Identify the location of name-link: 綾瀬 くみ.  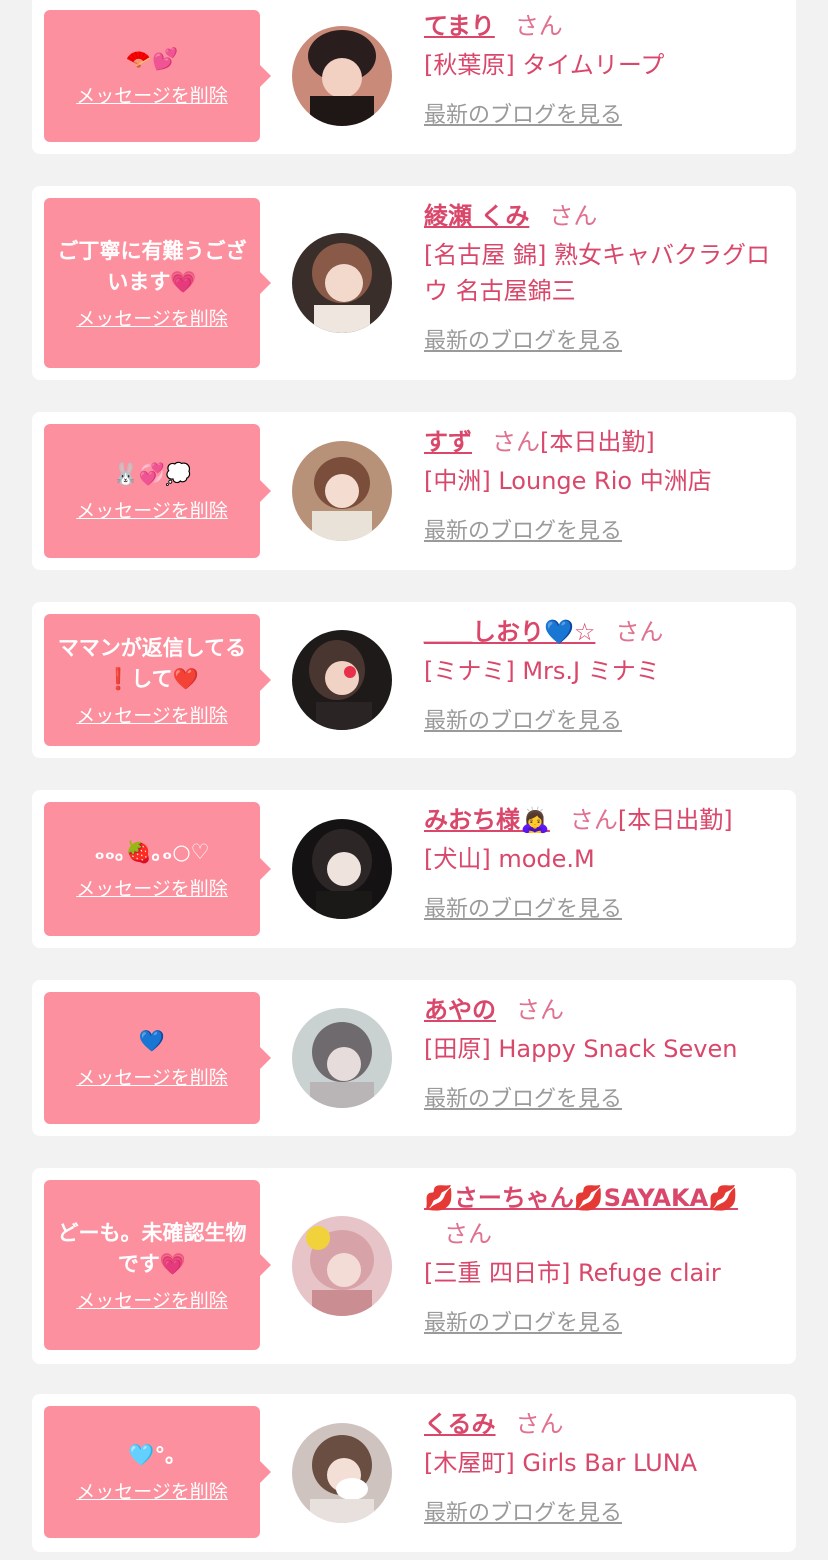
(476, 216).